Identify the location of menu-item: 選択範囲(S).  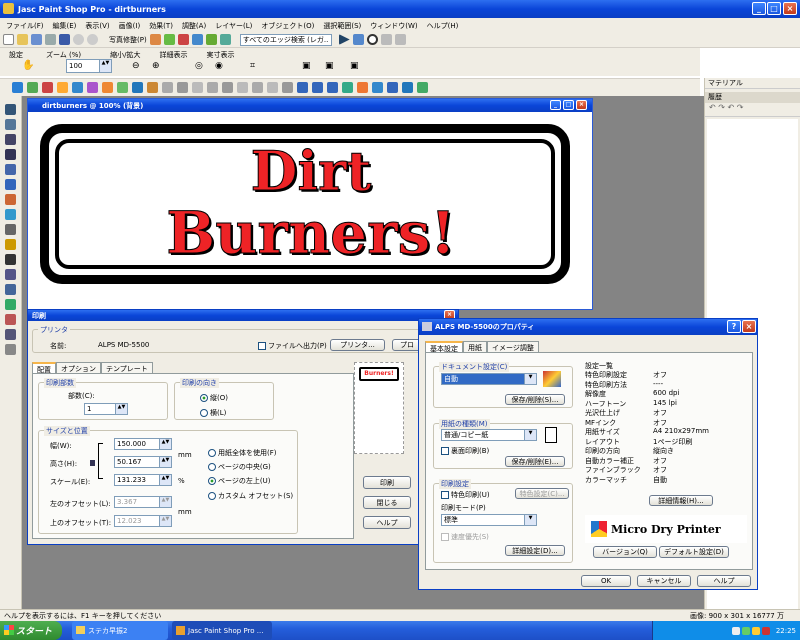
(342, 25).